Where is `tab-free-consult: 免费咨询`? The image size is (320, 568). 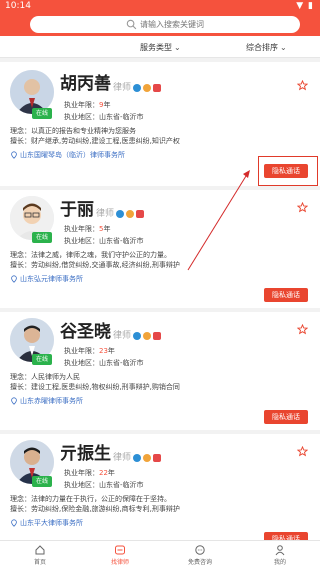
tab-free-consult: 免费咨询 is located at coordinates (200, 554).